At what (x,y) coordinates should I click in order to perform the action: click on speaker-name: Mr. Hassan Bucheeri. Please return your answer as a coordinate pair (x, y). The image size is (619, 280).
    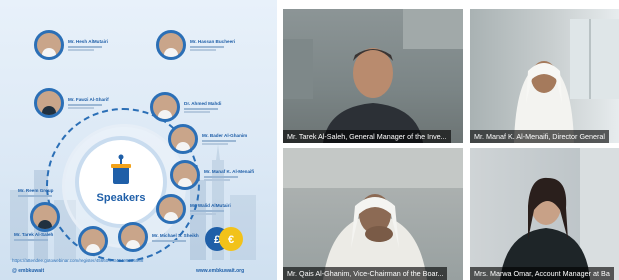
    Looking at the image, I should click on (213, 41).